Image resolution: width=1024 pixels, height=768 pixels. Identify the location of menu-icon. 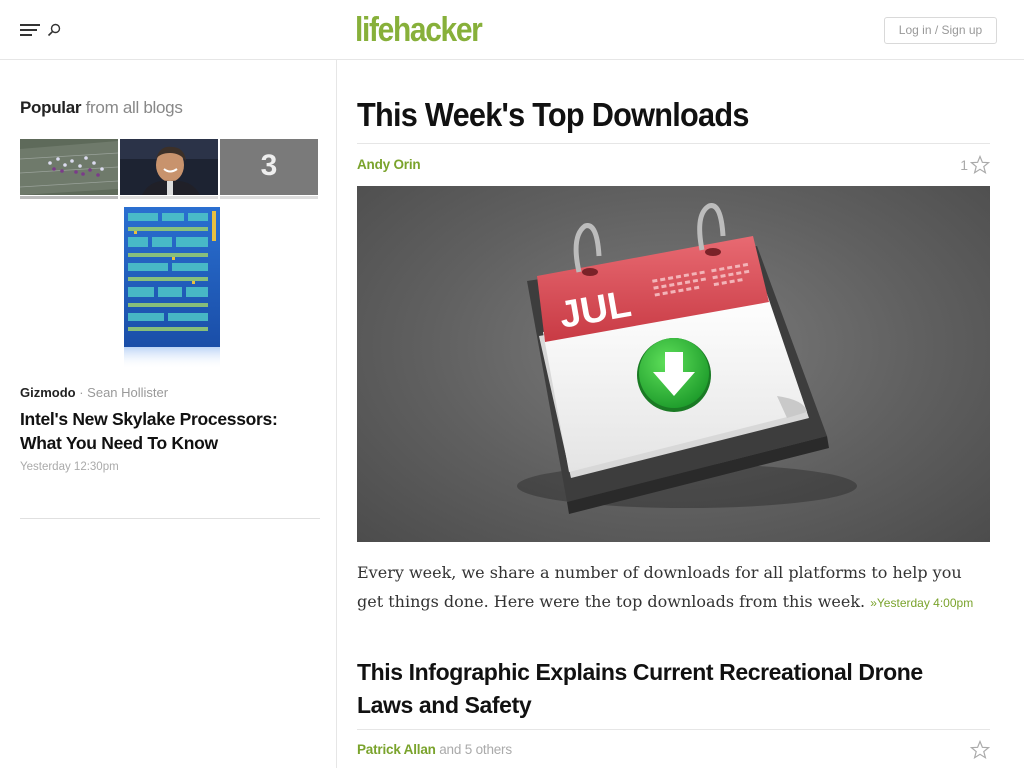
(30, 30).